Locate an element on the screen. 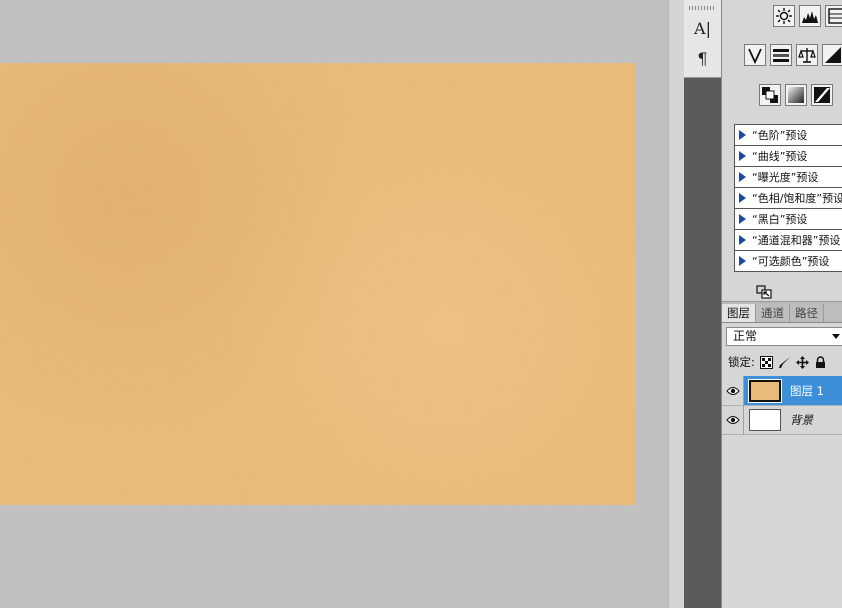 Image resolution: width=842 pixels, height=608 pixels. hue-saturation-button is located at coordinates (781, 55).